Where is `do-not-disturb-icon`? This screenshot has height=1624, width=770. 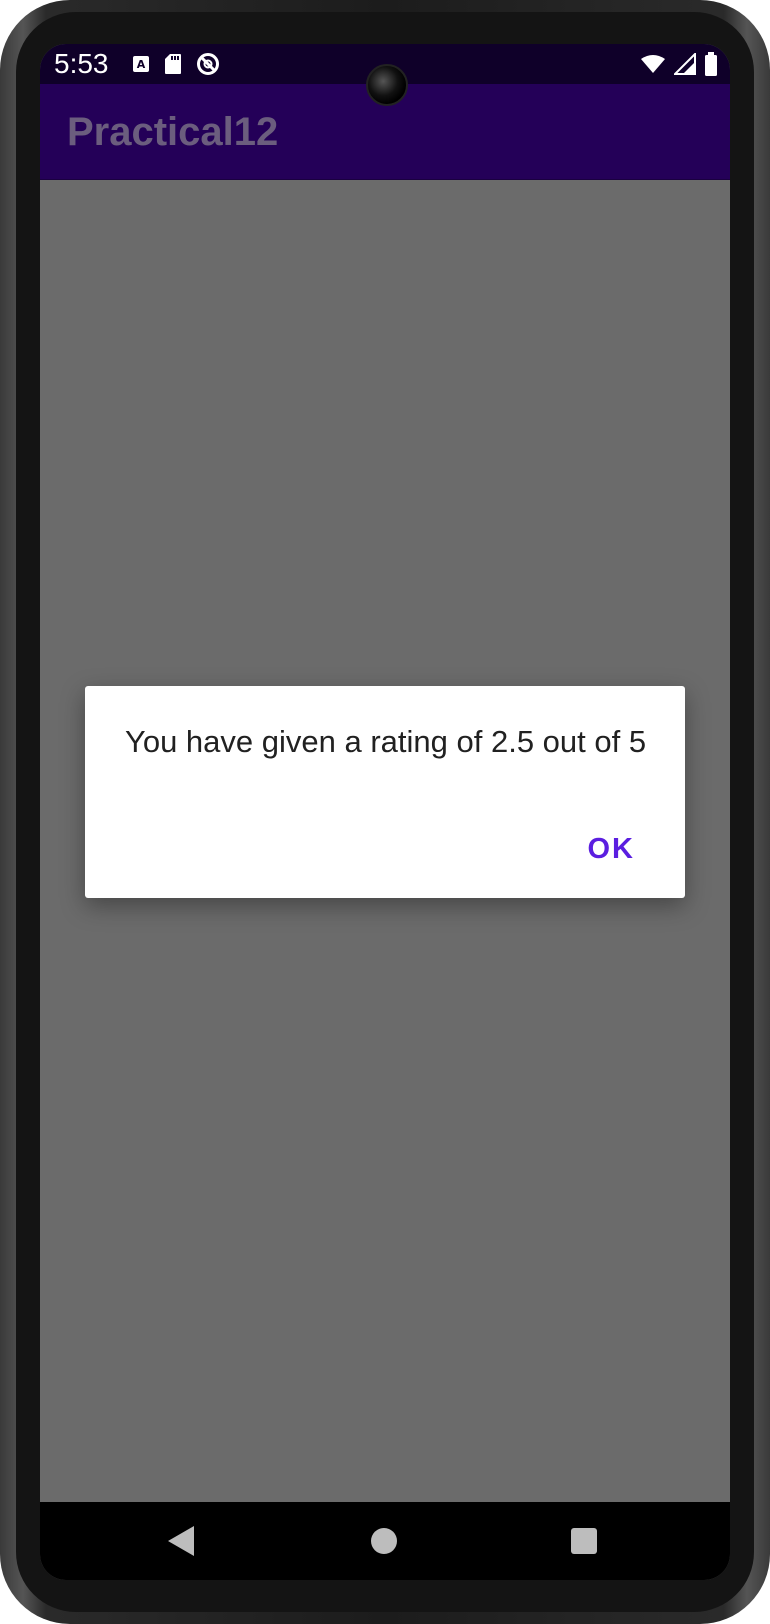 do-not-disturb-icon is located at coordinates (208, 66).